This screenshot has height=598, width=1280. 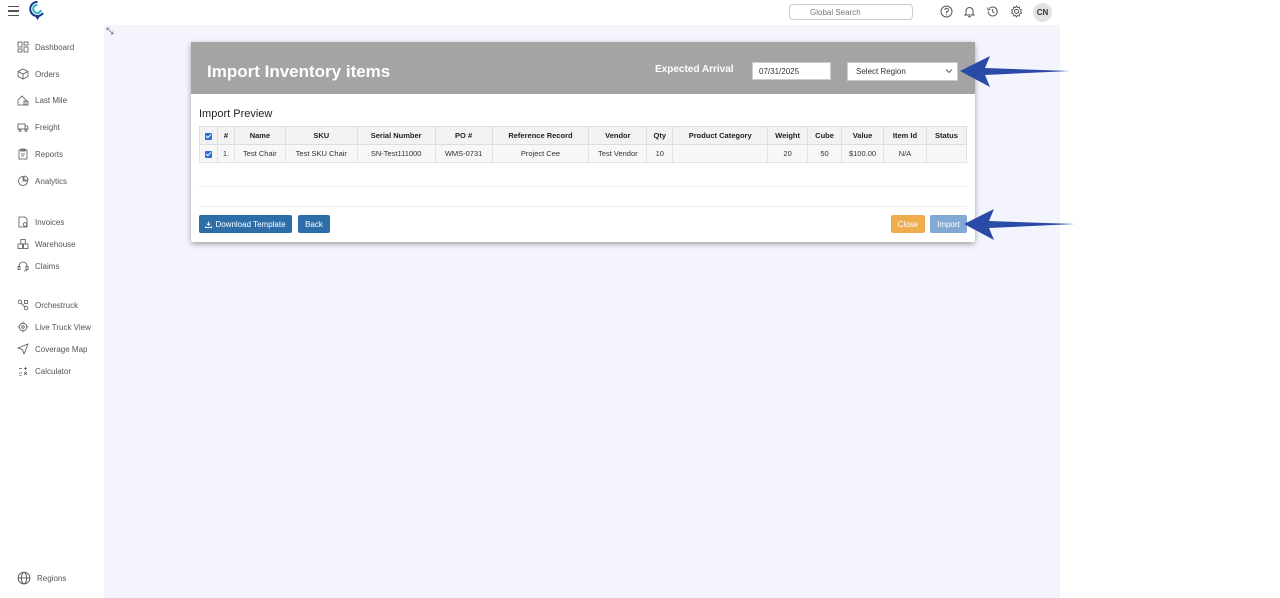 I want to click on sidebar-item-label: Reports, so click(x=49, y=154).